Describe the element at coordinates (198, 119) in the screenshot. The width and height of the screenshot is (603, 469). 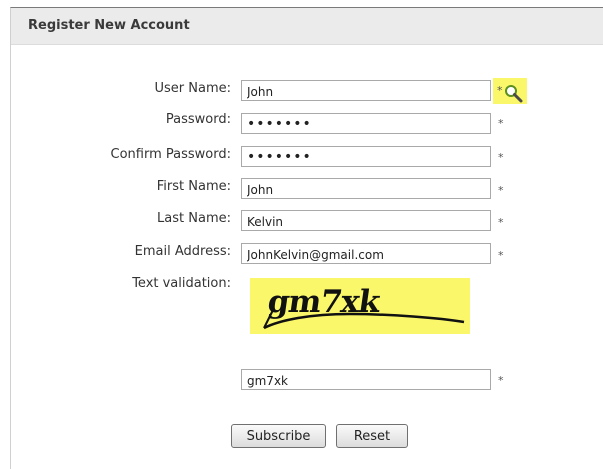
I see `password-label: Password:` at that location.